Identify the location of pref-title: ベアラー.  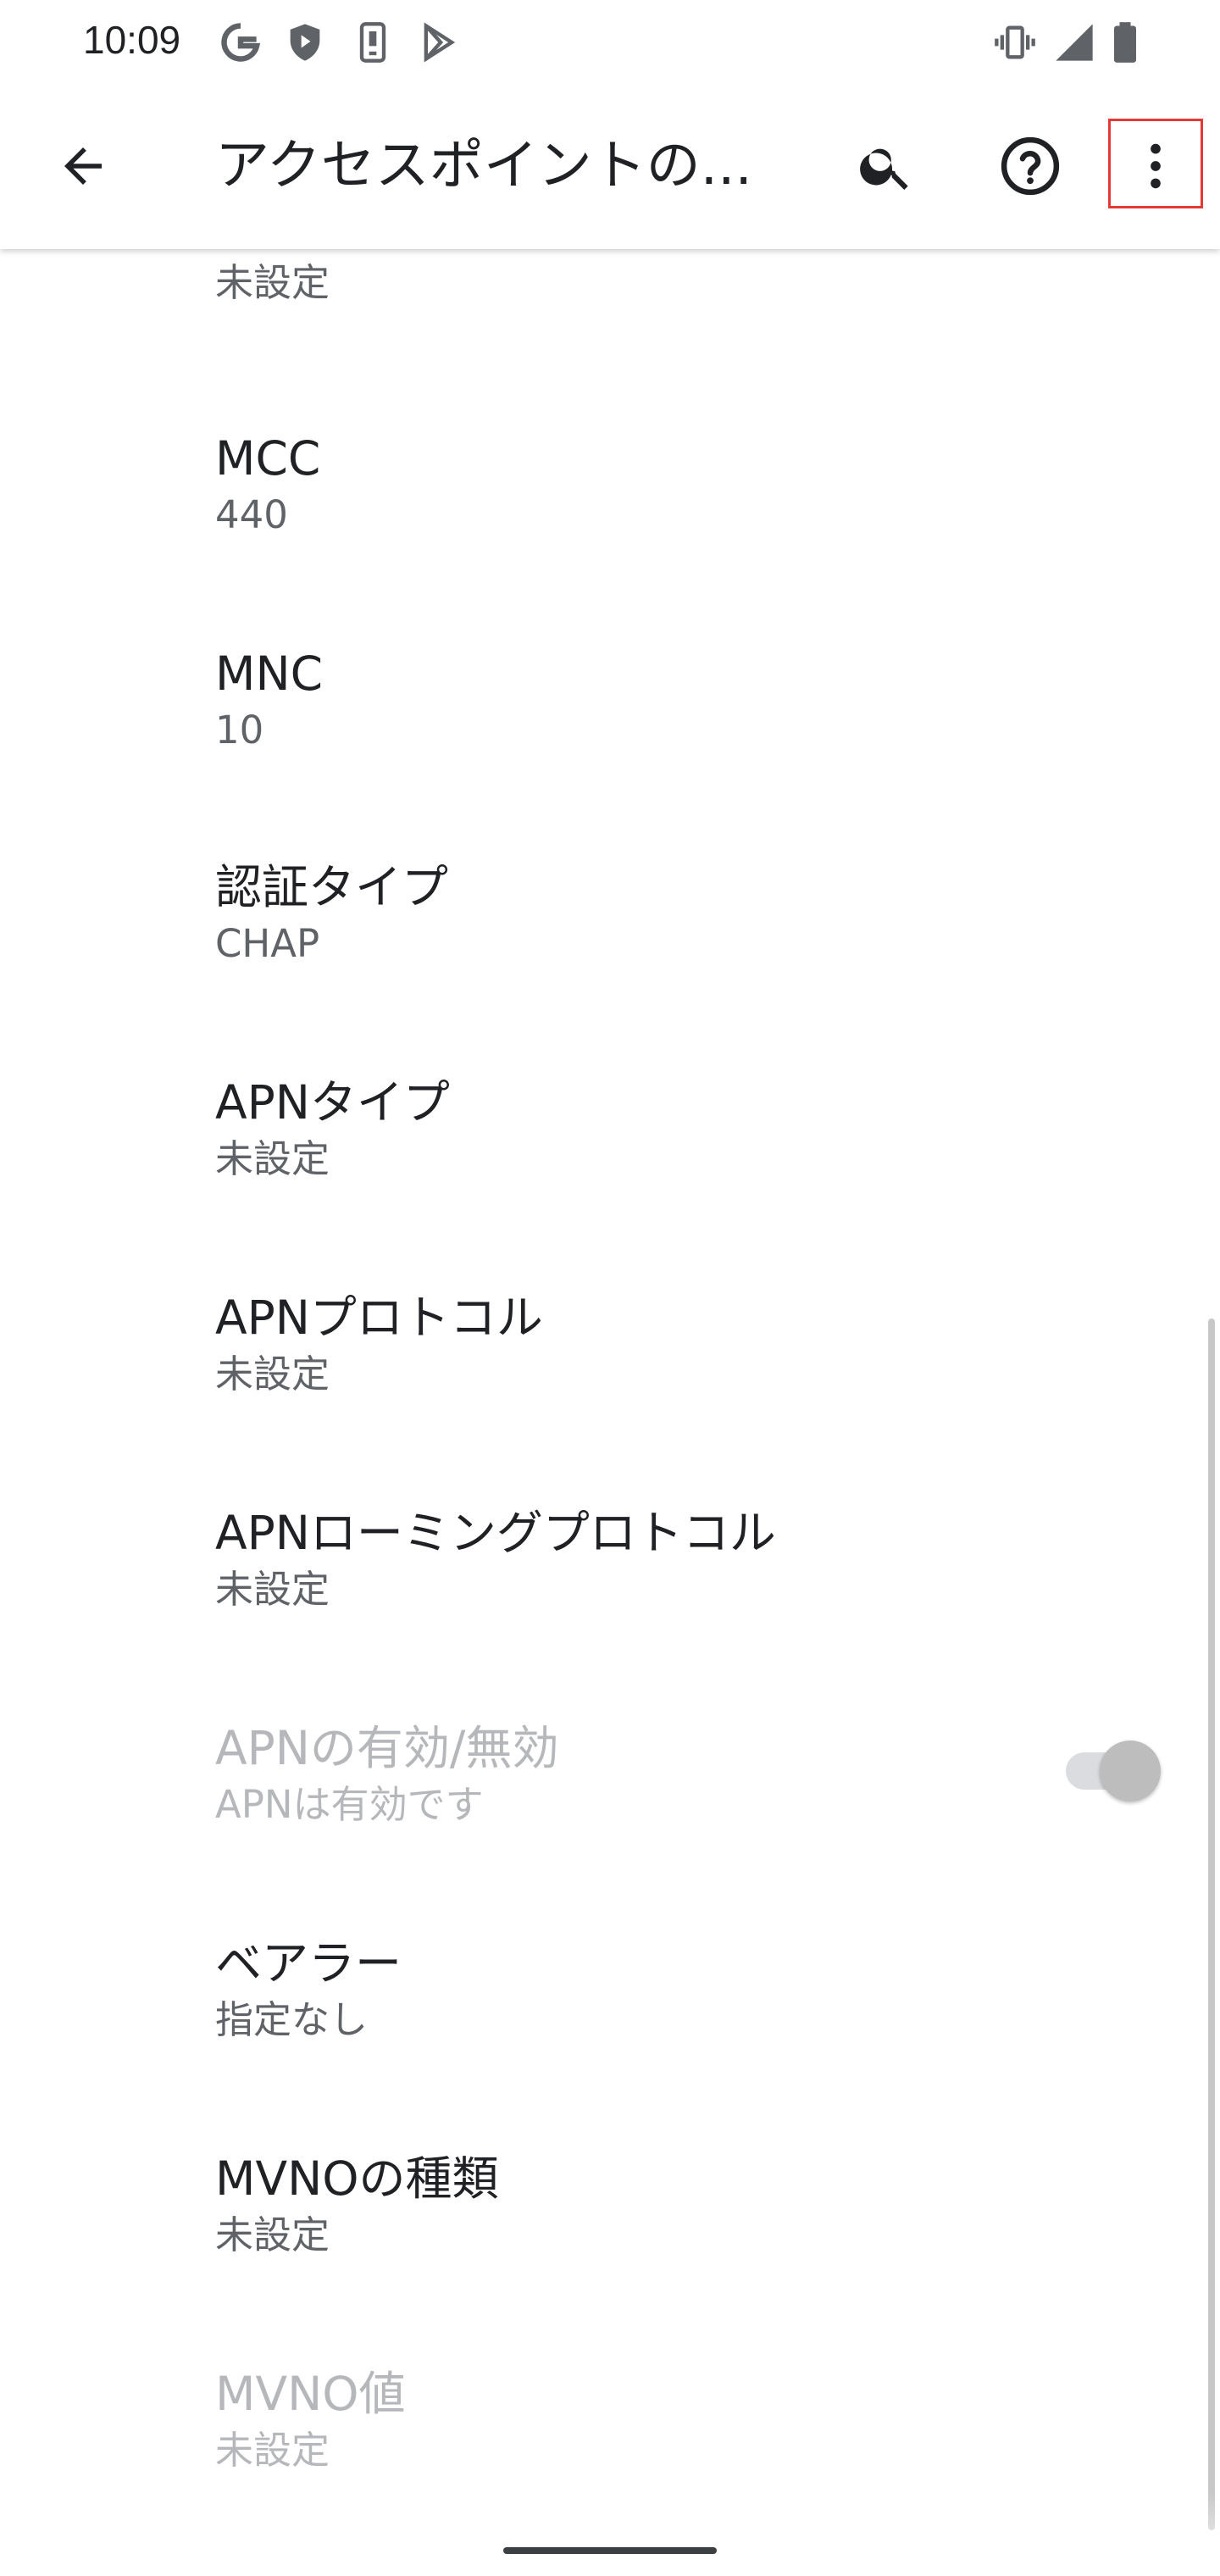
(308, 1963).